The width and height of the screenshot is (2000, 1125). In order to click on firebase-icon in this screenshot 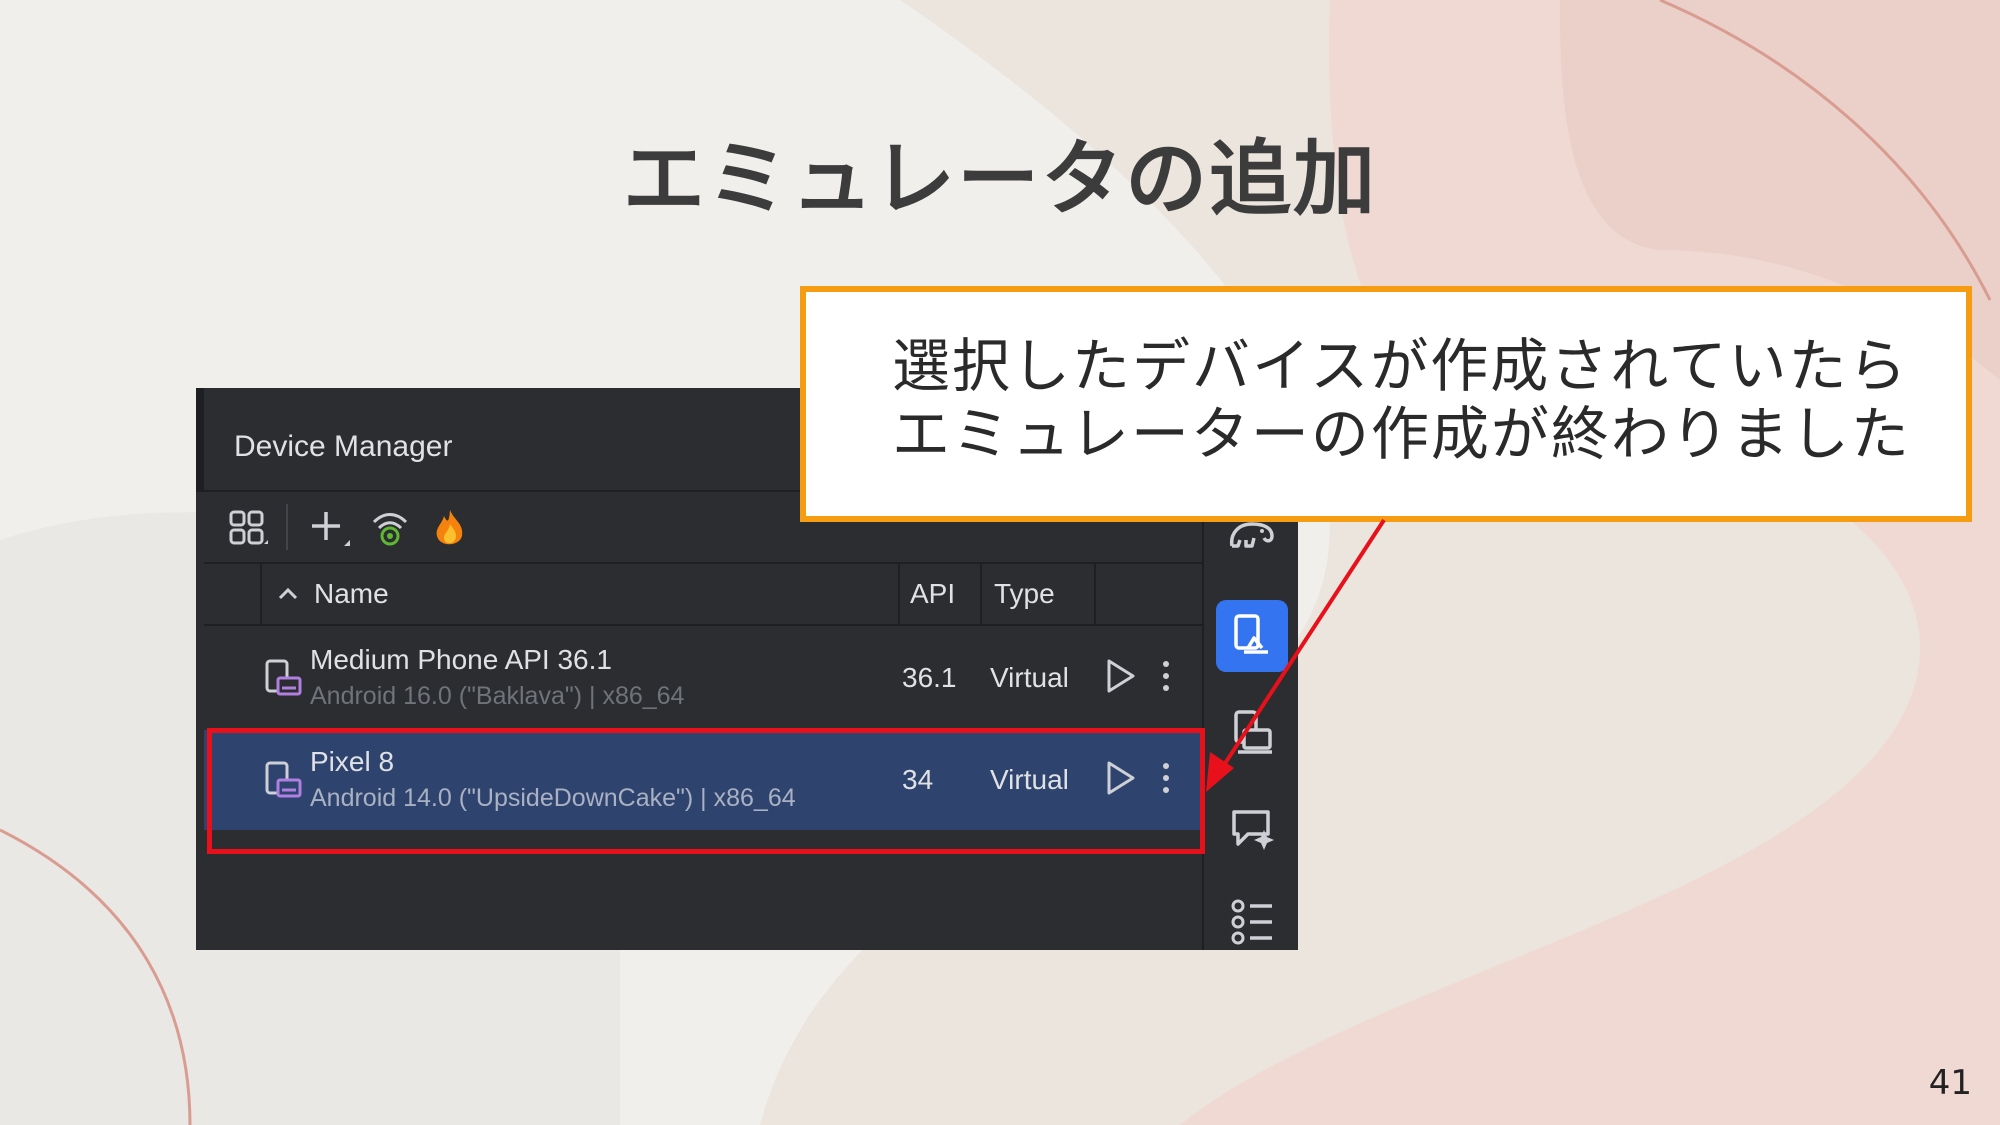, I will do `click(450, 528)`.